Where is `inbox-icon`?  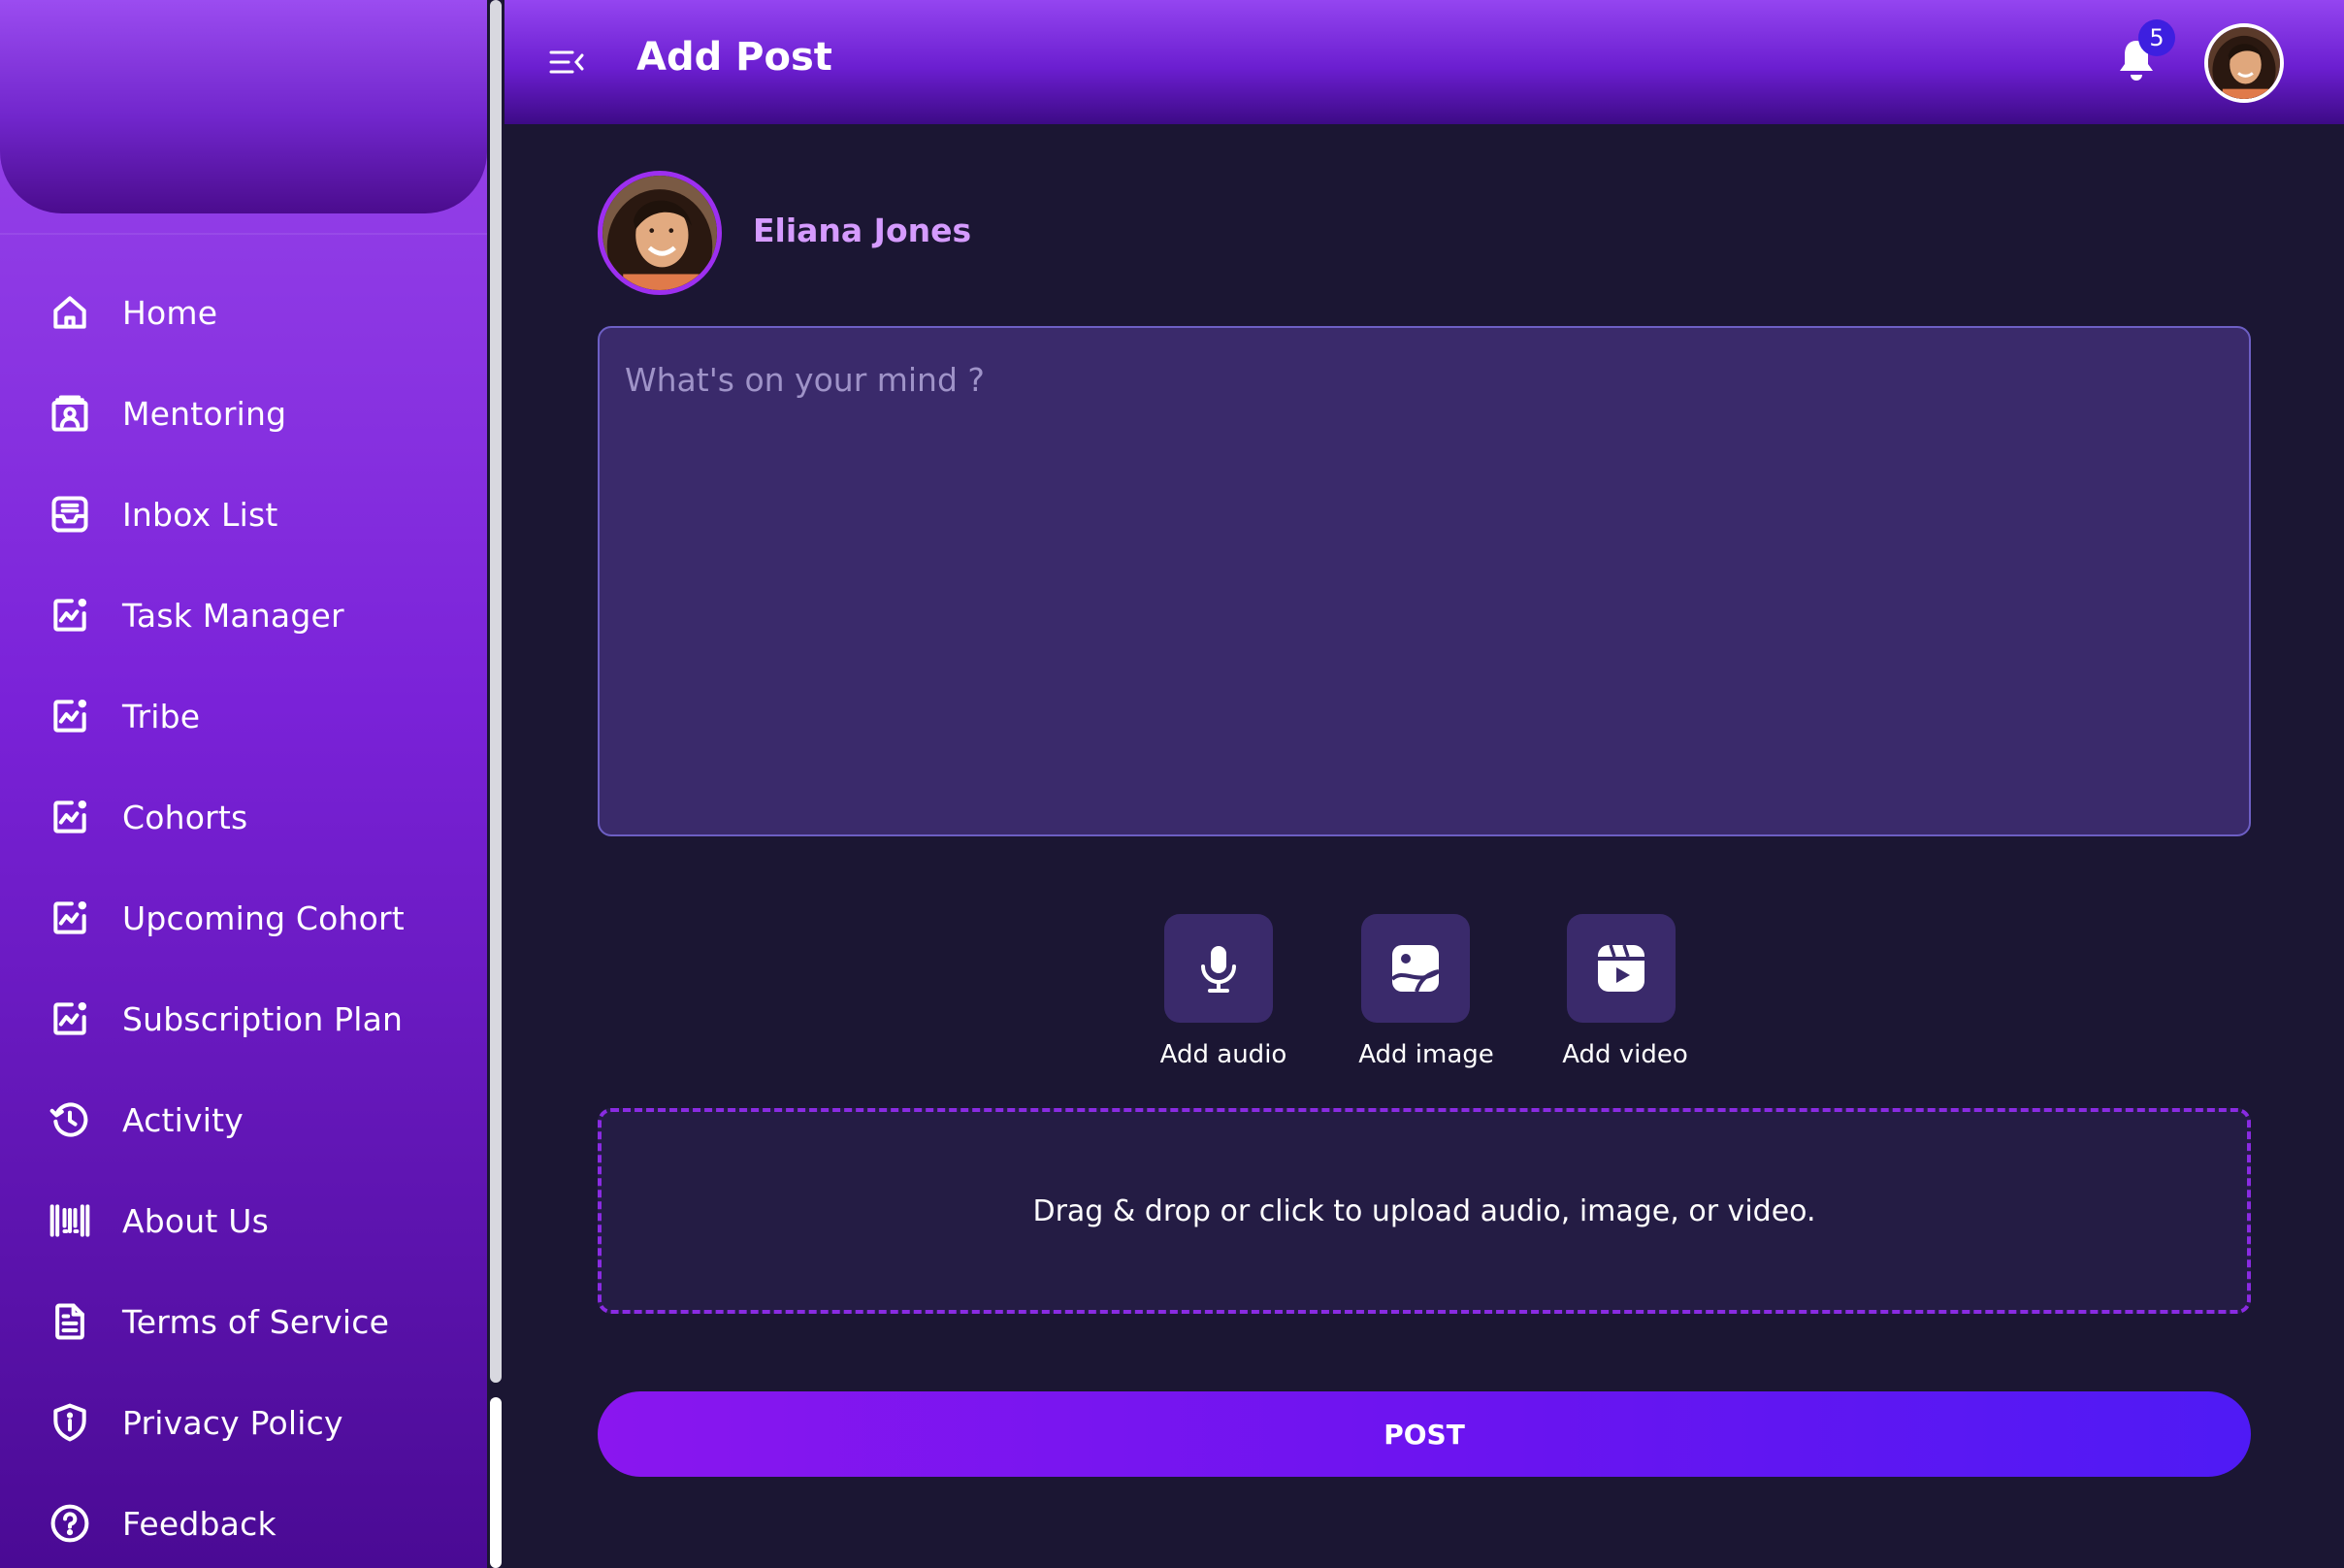 inbox-icon is located at coordinates (70, 514).